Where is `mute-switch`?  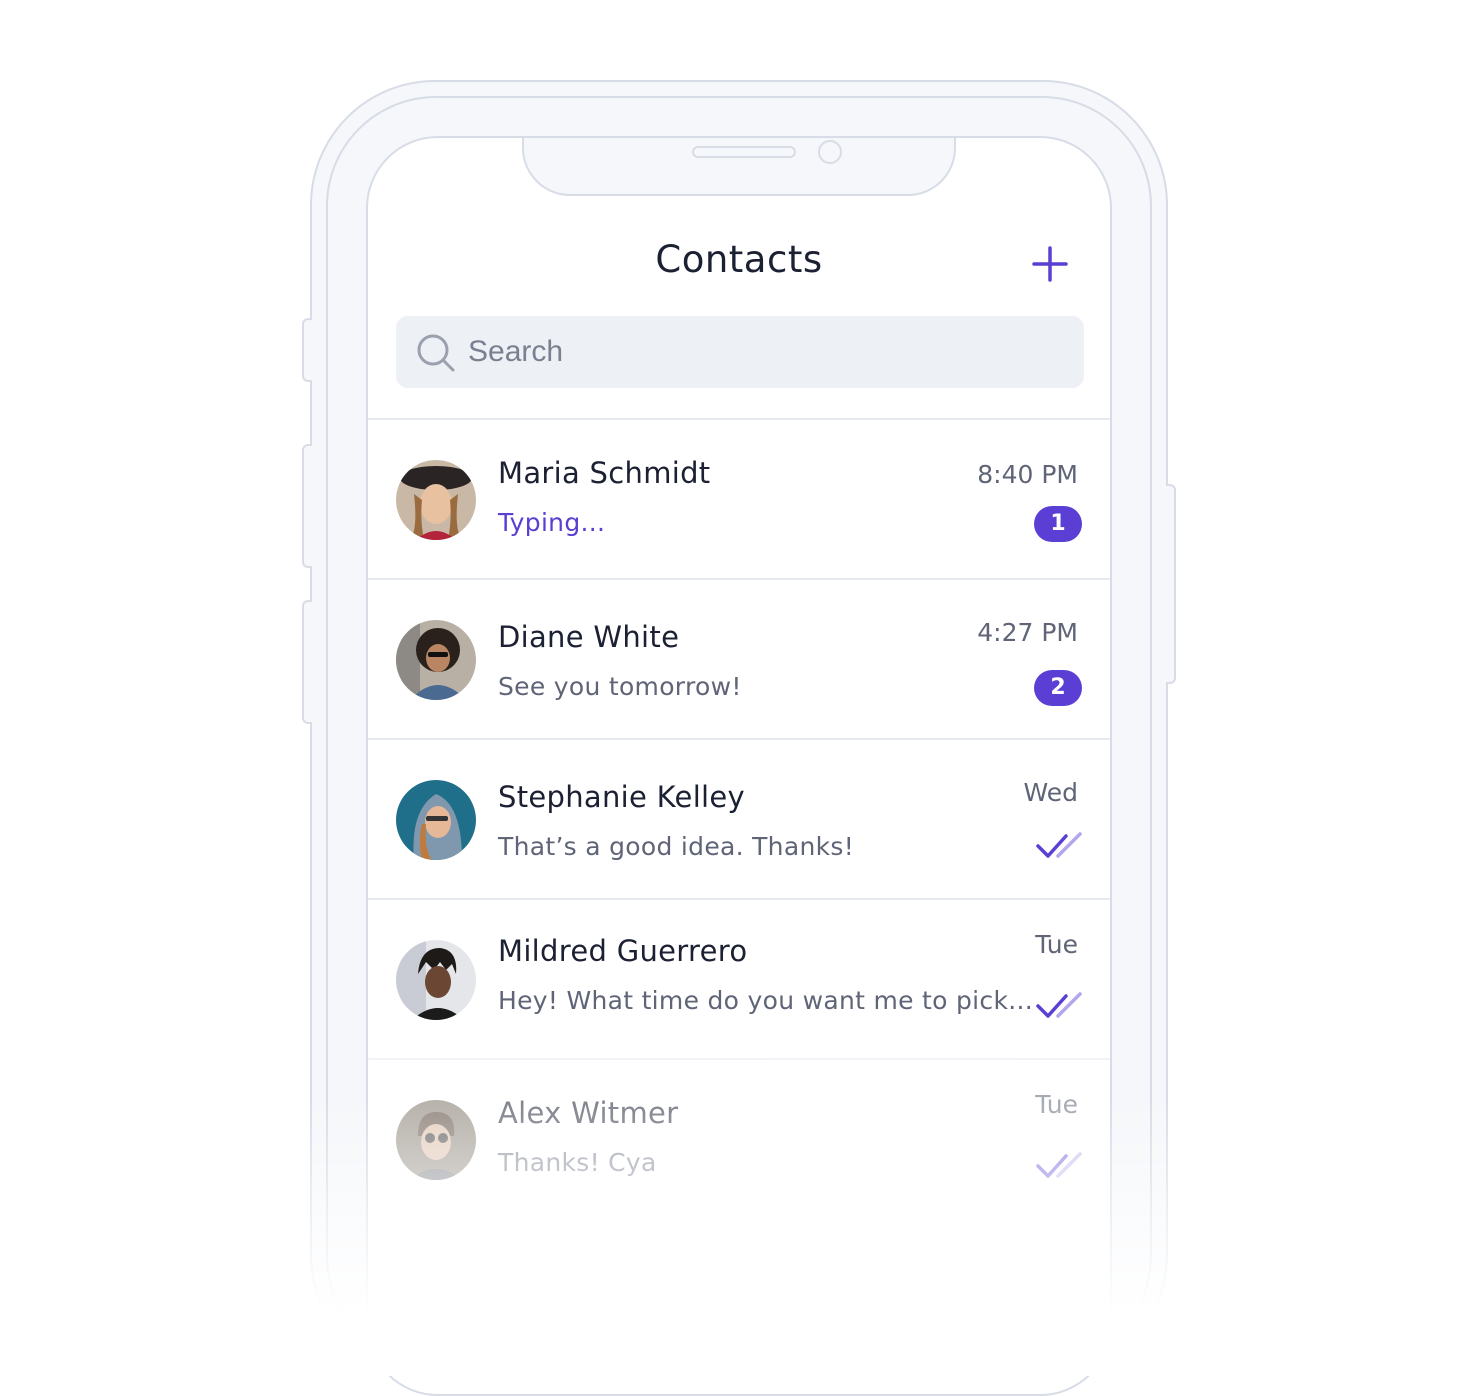
mute-switch is located at coordinates (307, 350).